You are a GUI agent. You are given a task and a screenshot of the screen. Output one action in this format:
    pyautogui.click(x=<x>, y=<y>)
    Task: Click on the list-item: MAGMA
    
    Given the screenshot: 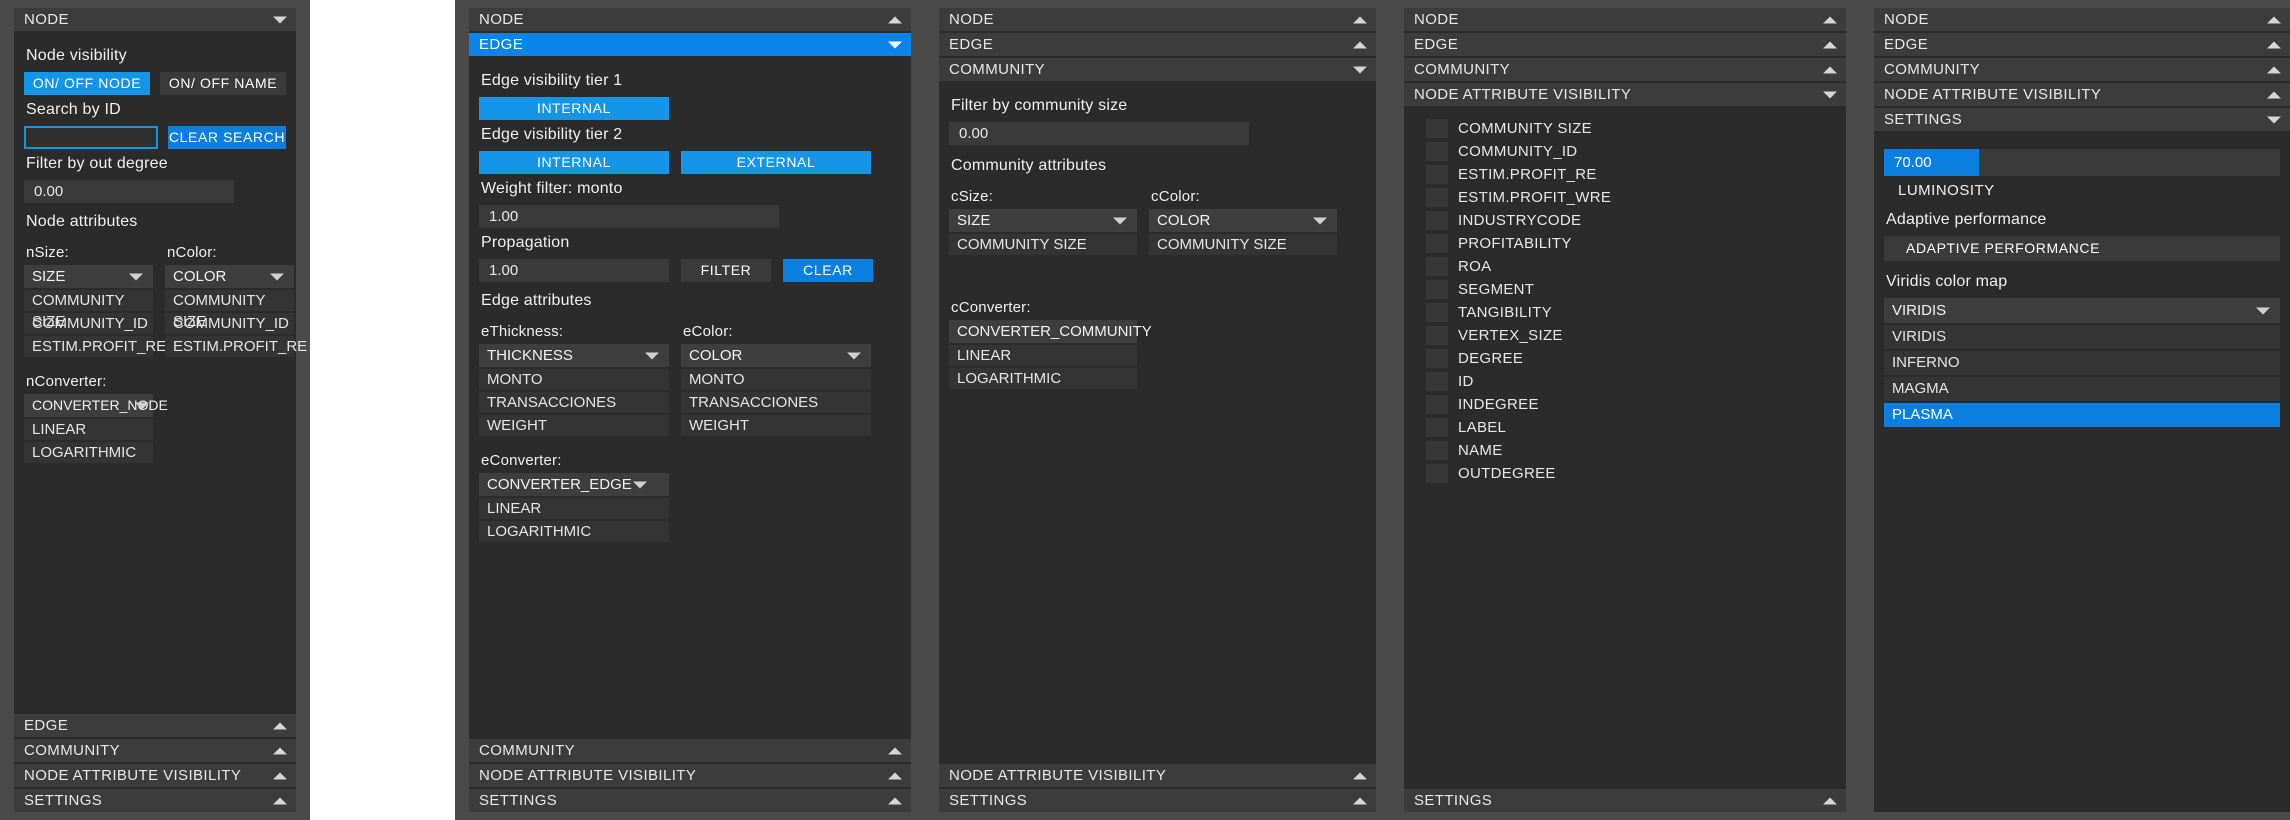 What is the action you would take?
    pyautogui.click(x=2082, y=389)
    